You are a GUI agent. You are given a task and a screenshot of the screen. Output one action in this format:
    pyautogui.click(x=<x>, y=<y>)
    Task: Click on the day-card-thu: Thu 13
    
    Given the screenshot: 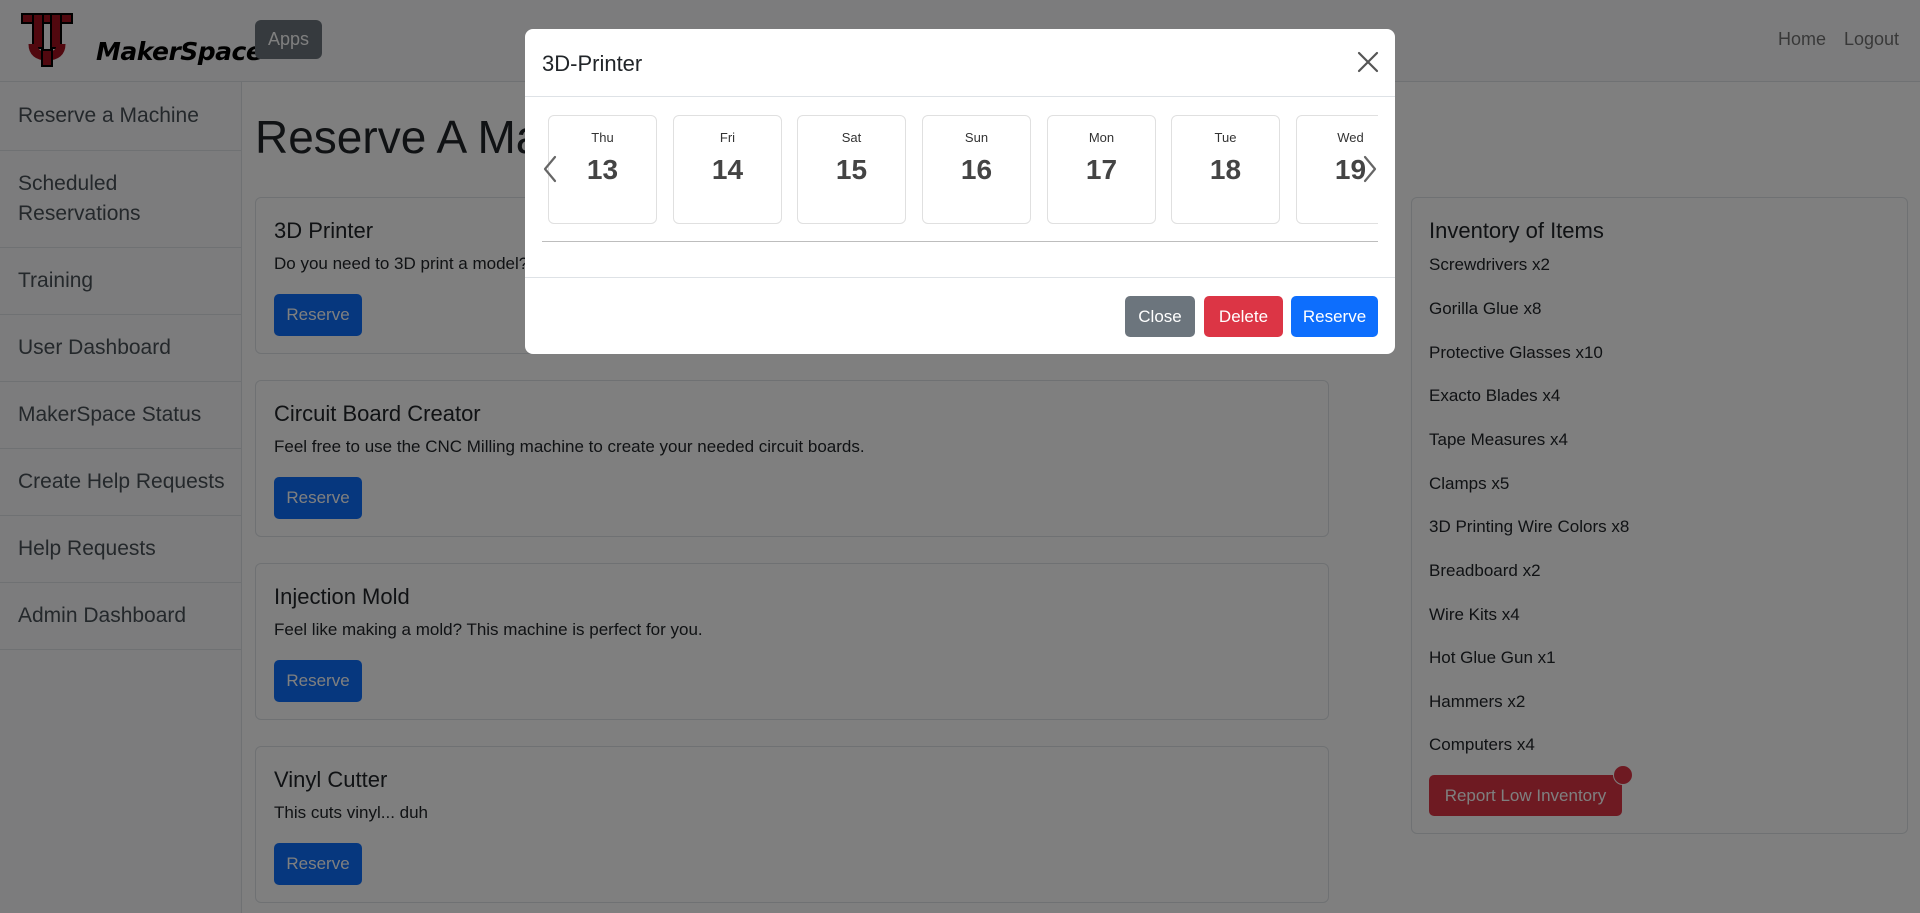 What is the action you would take?
    pyautogui.click(x=602, y=169)
    